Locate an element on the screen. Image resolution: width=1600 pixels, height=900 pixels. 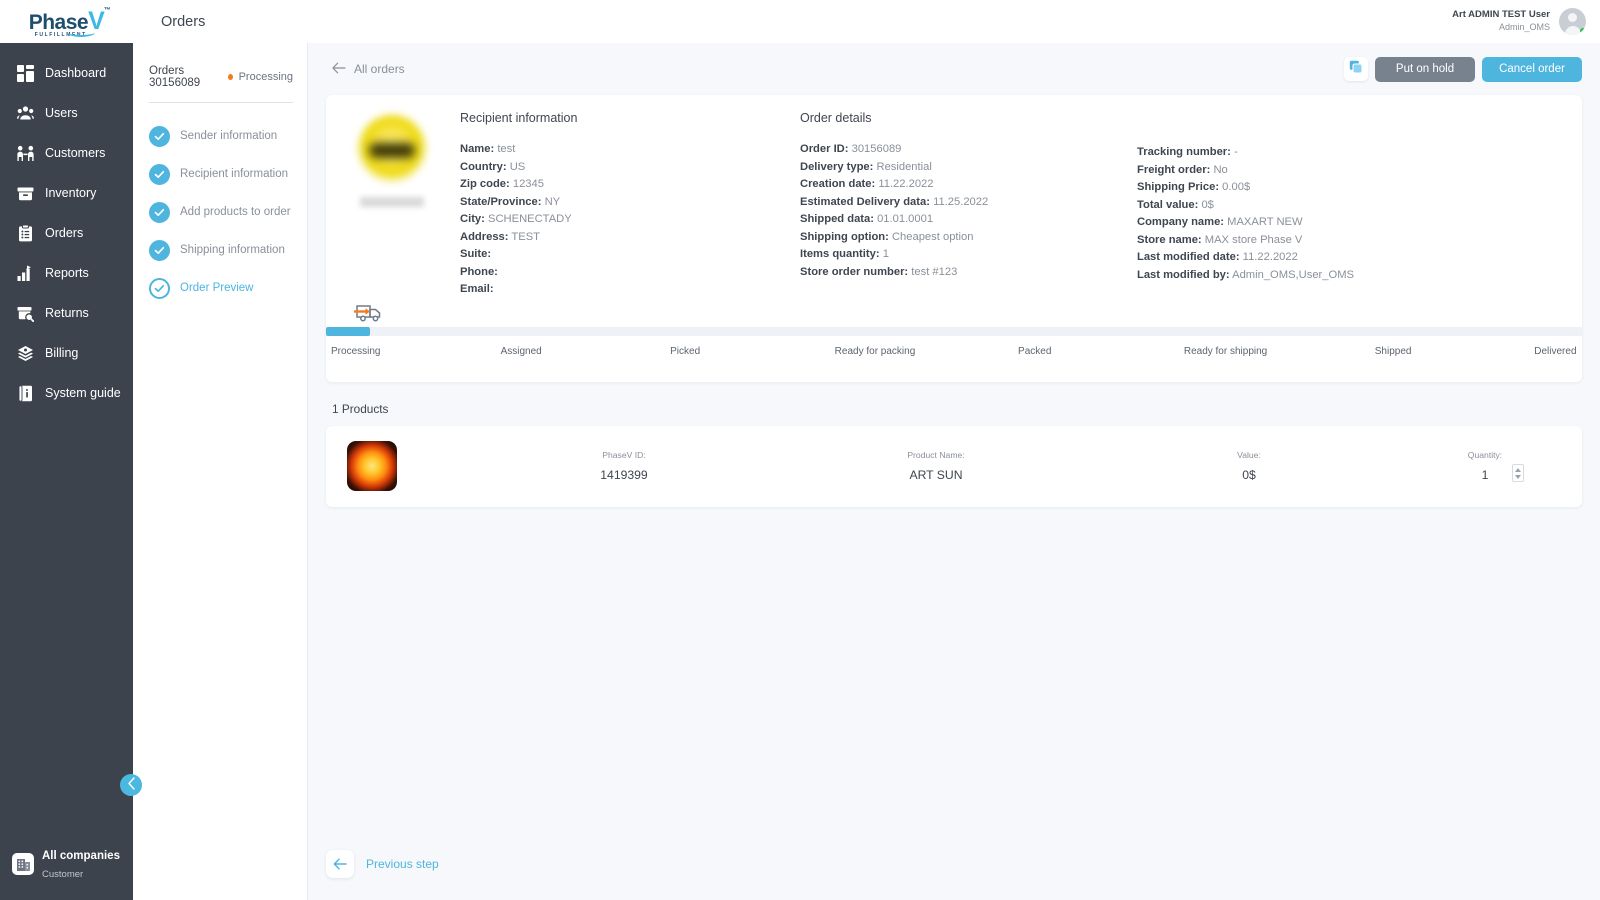
company-role: Customer is located at coordinates (63, 874).